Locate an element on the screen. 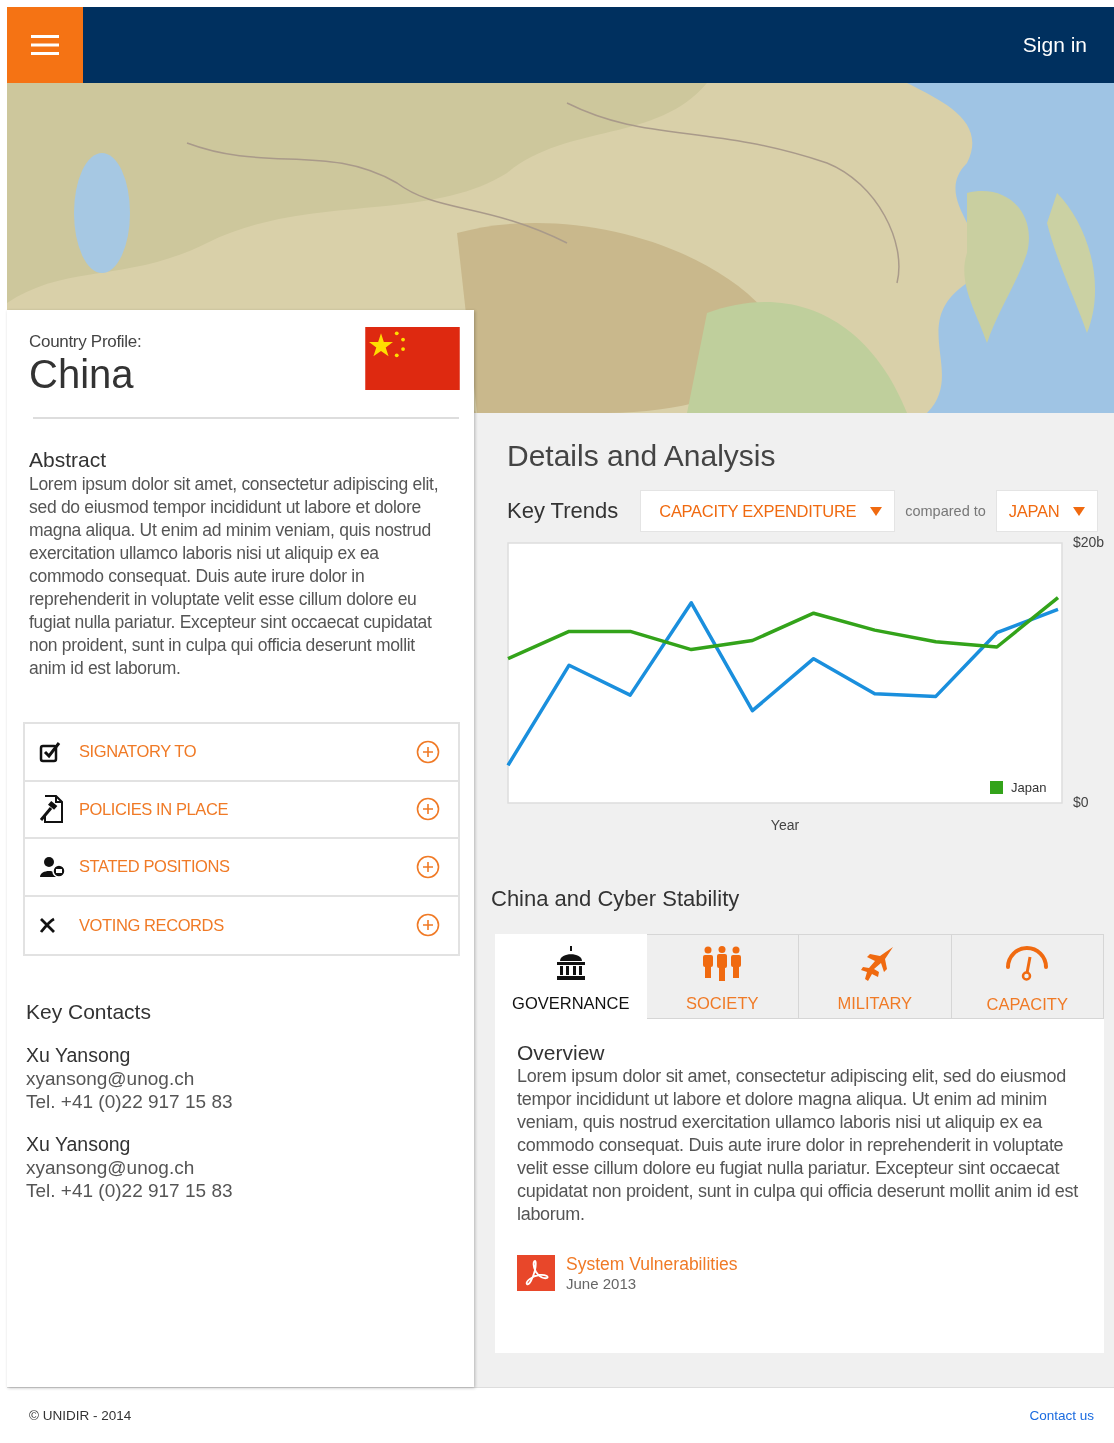 This screenshot has width=1114, height=1443. category-tab: CAPACITY is located at coordinates (1027, 976).